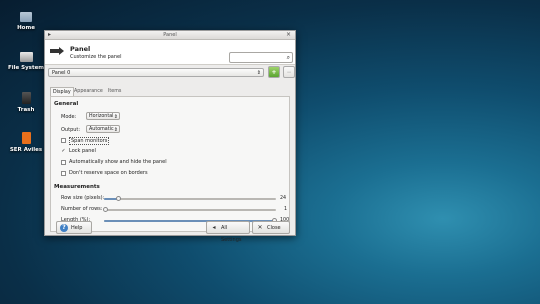  I want to click on dialog-title: Panel, so click(80, 49).